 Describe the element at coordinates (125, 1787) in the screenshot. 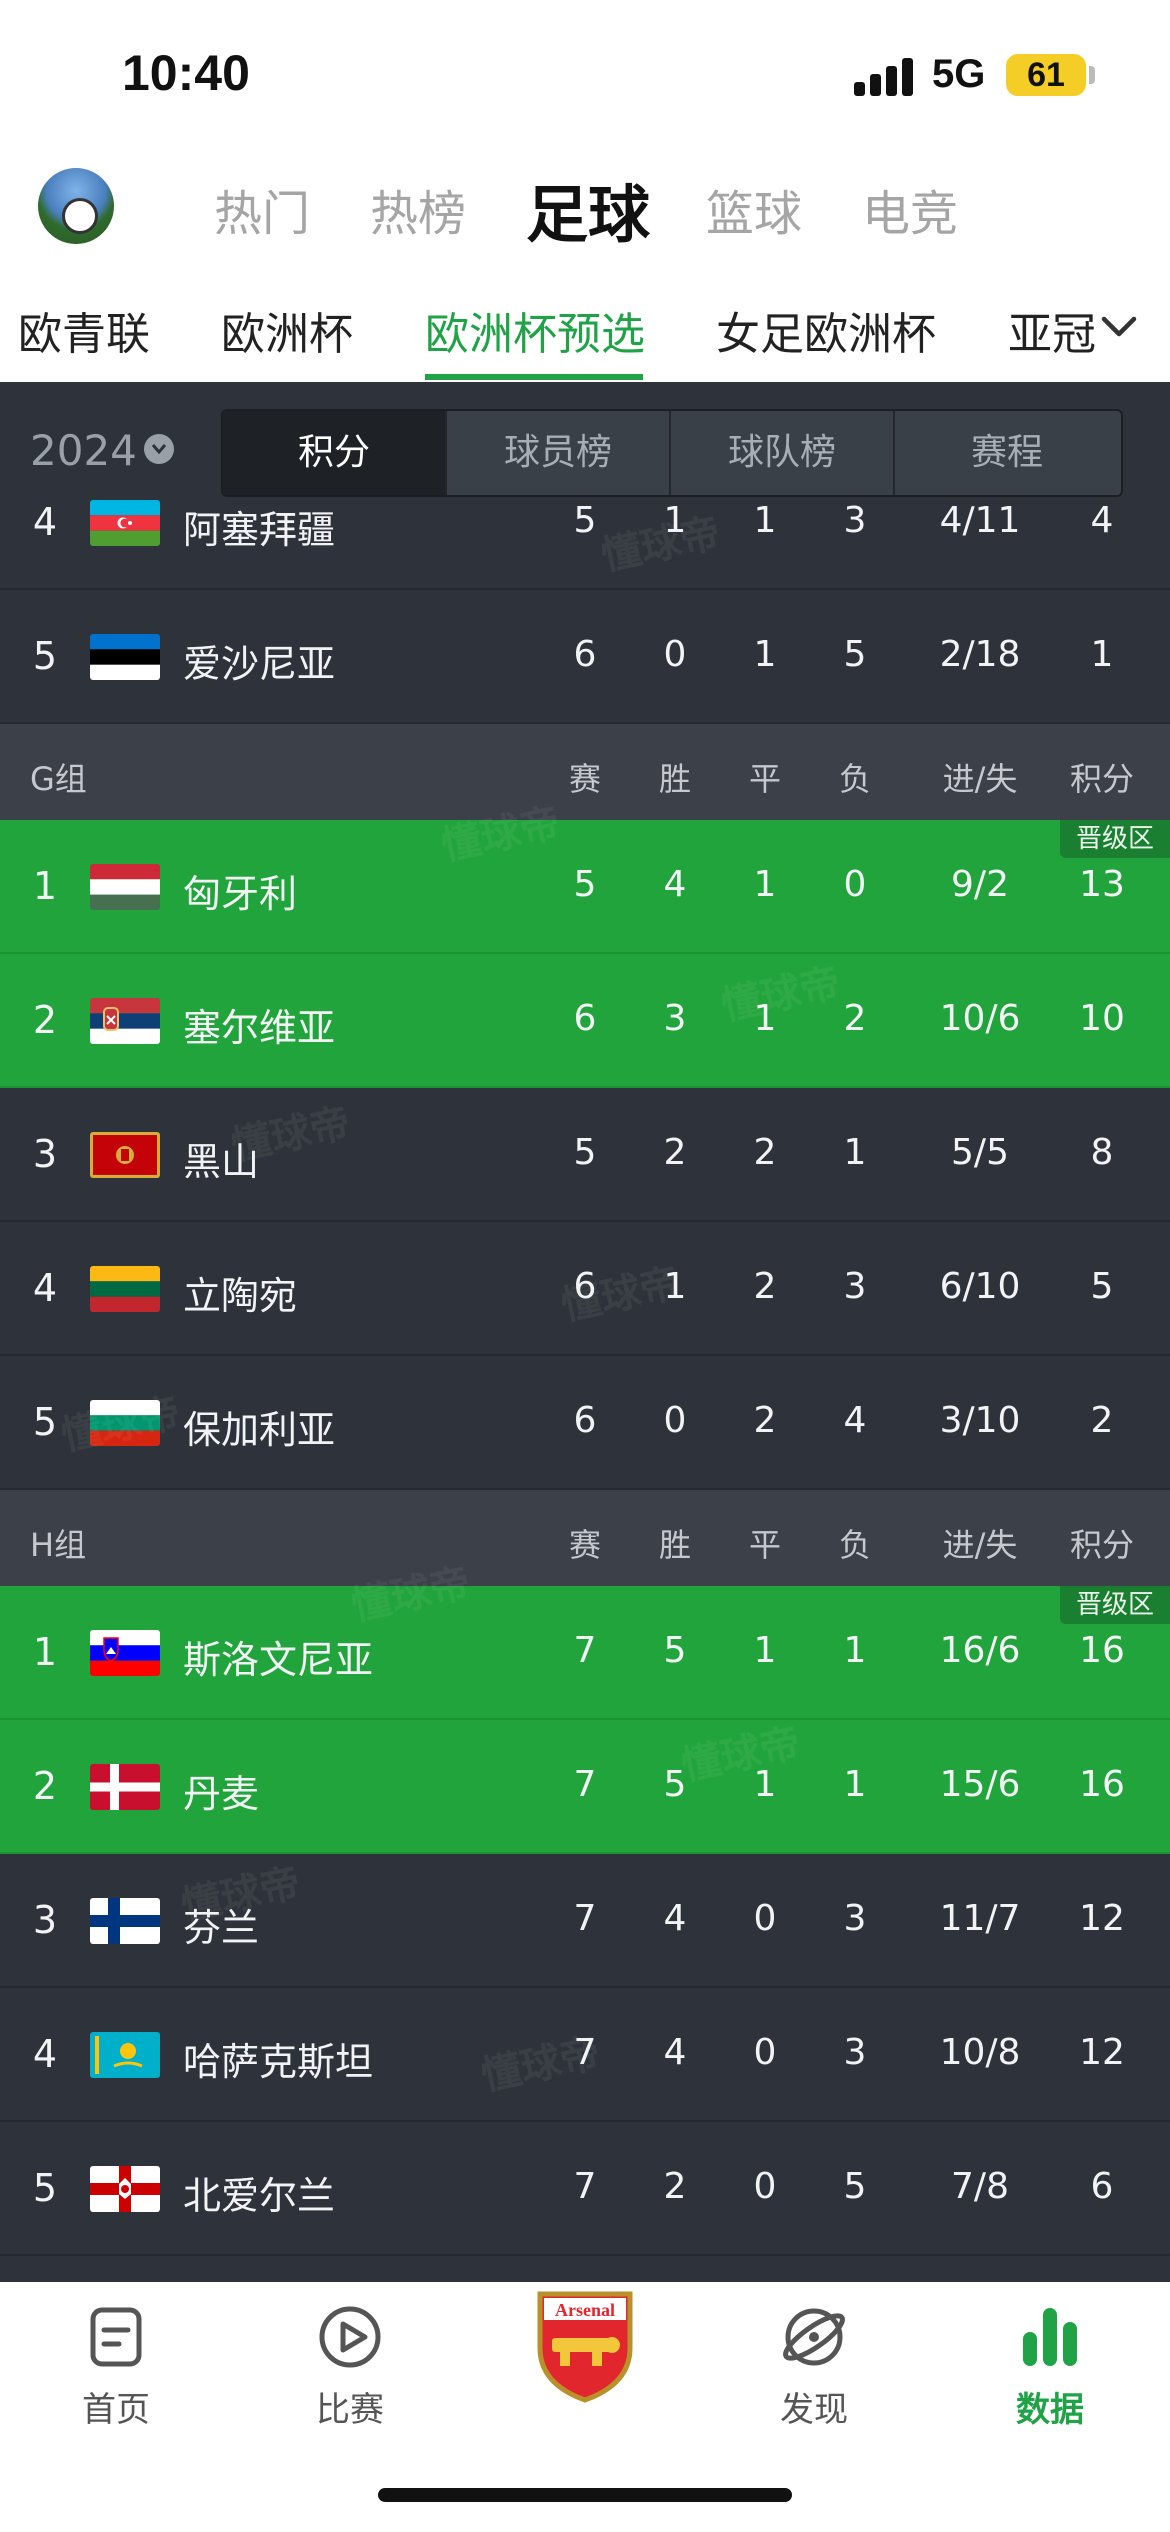

I see `denmark-flag-icon` at that location.